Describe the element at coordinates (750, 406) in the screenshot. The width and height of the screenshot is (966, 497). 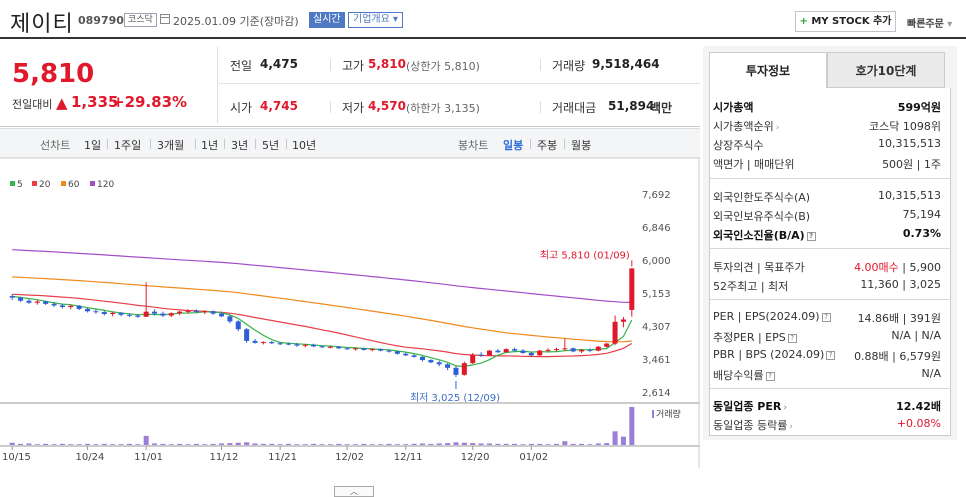
I see `sector-per-label: 동일업종 PER ›` at that location.